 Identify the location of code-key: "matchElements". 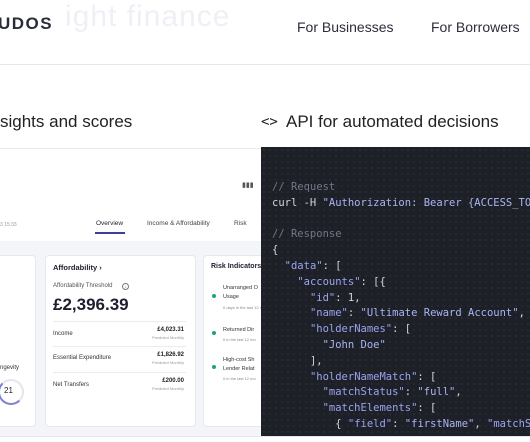
(370, 408).